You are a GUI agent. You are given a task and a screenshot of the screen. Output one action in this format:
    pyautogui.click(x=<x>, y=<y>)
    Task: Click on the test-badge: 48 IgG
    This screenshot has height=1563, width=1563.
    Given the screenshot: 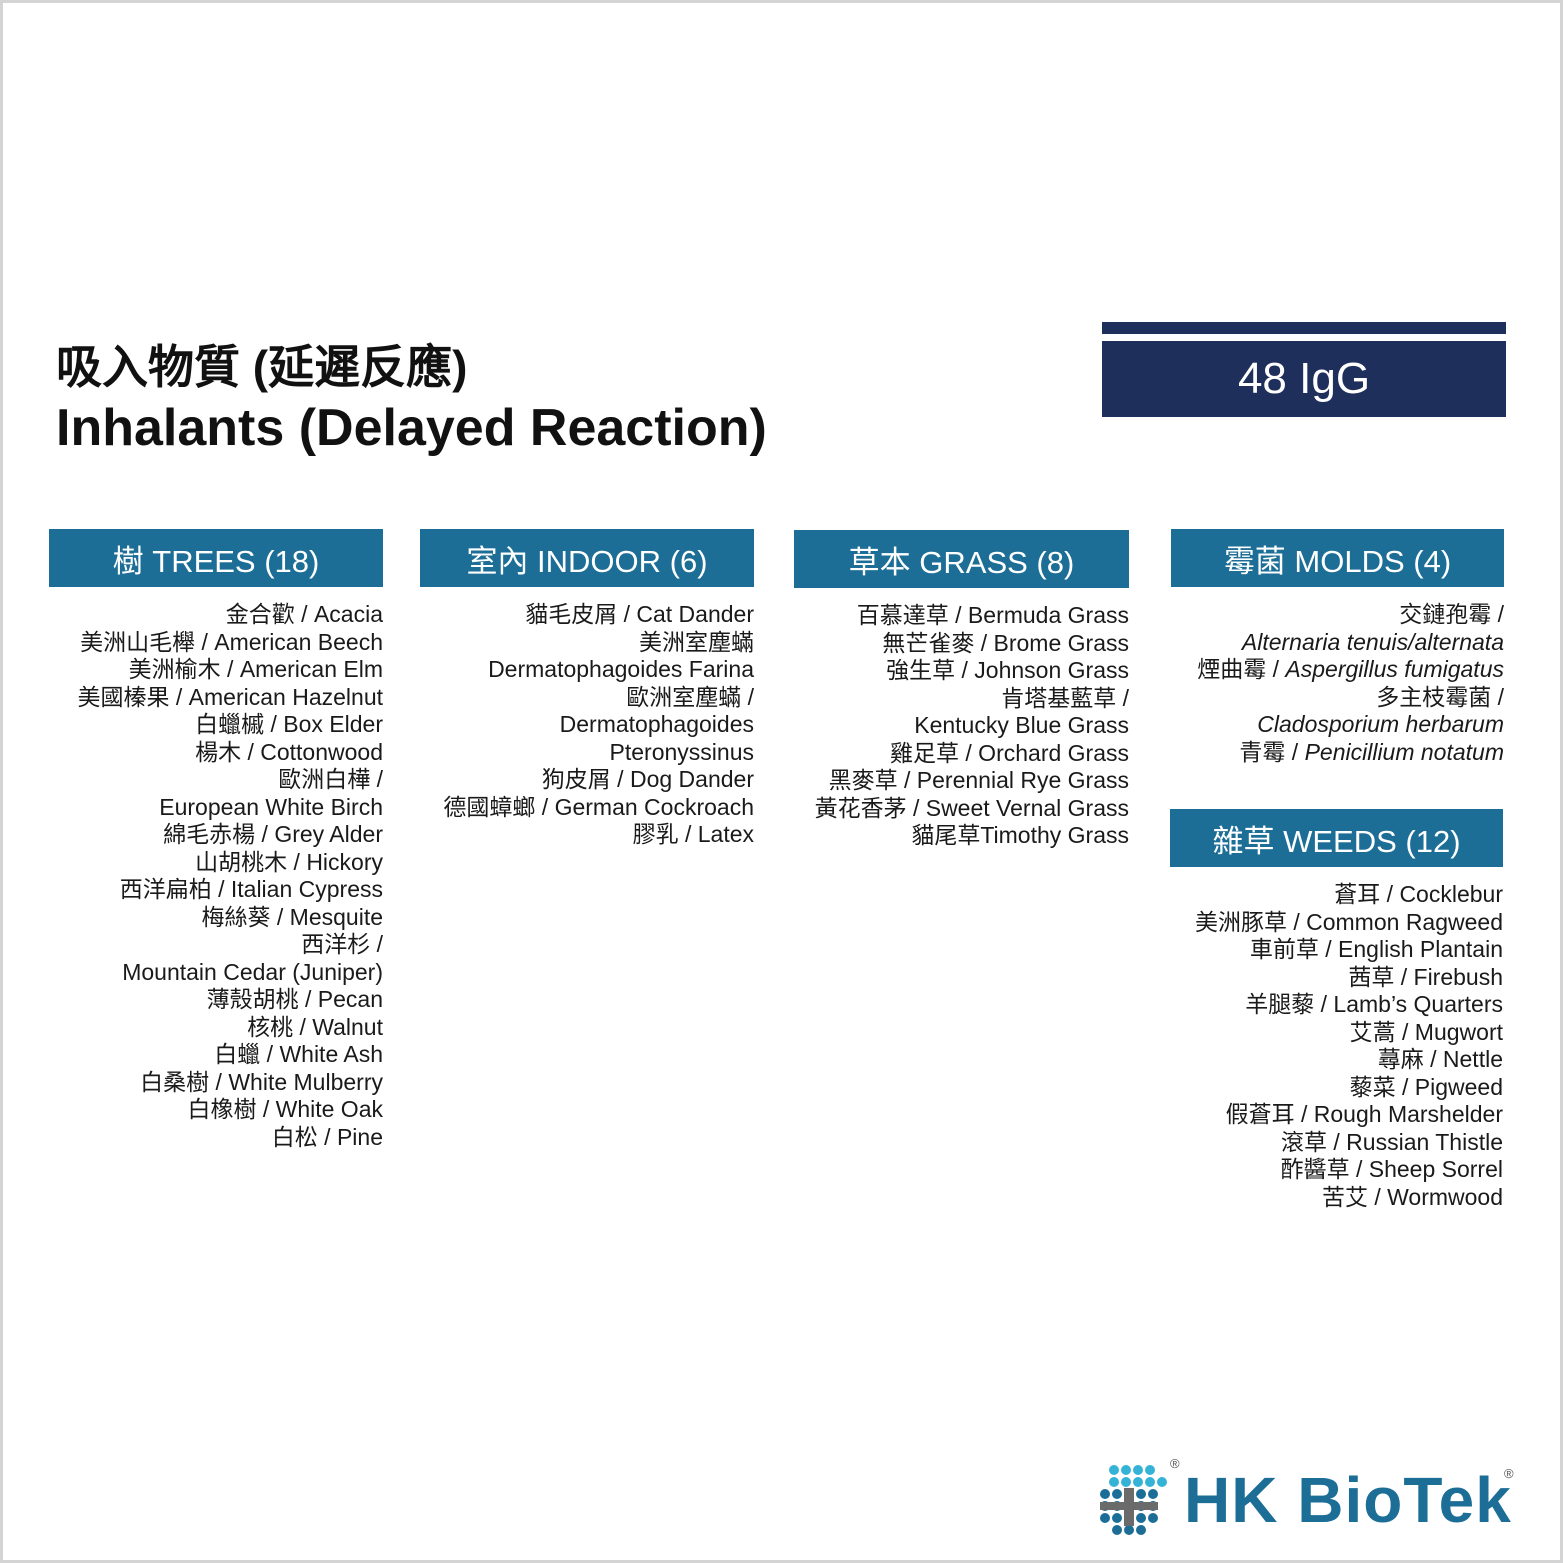 What is the action you would take?
    pyautogui.click(x=1304, y=379)
    